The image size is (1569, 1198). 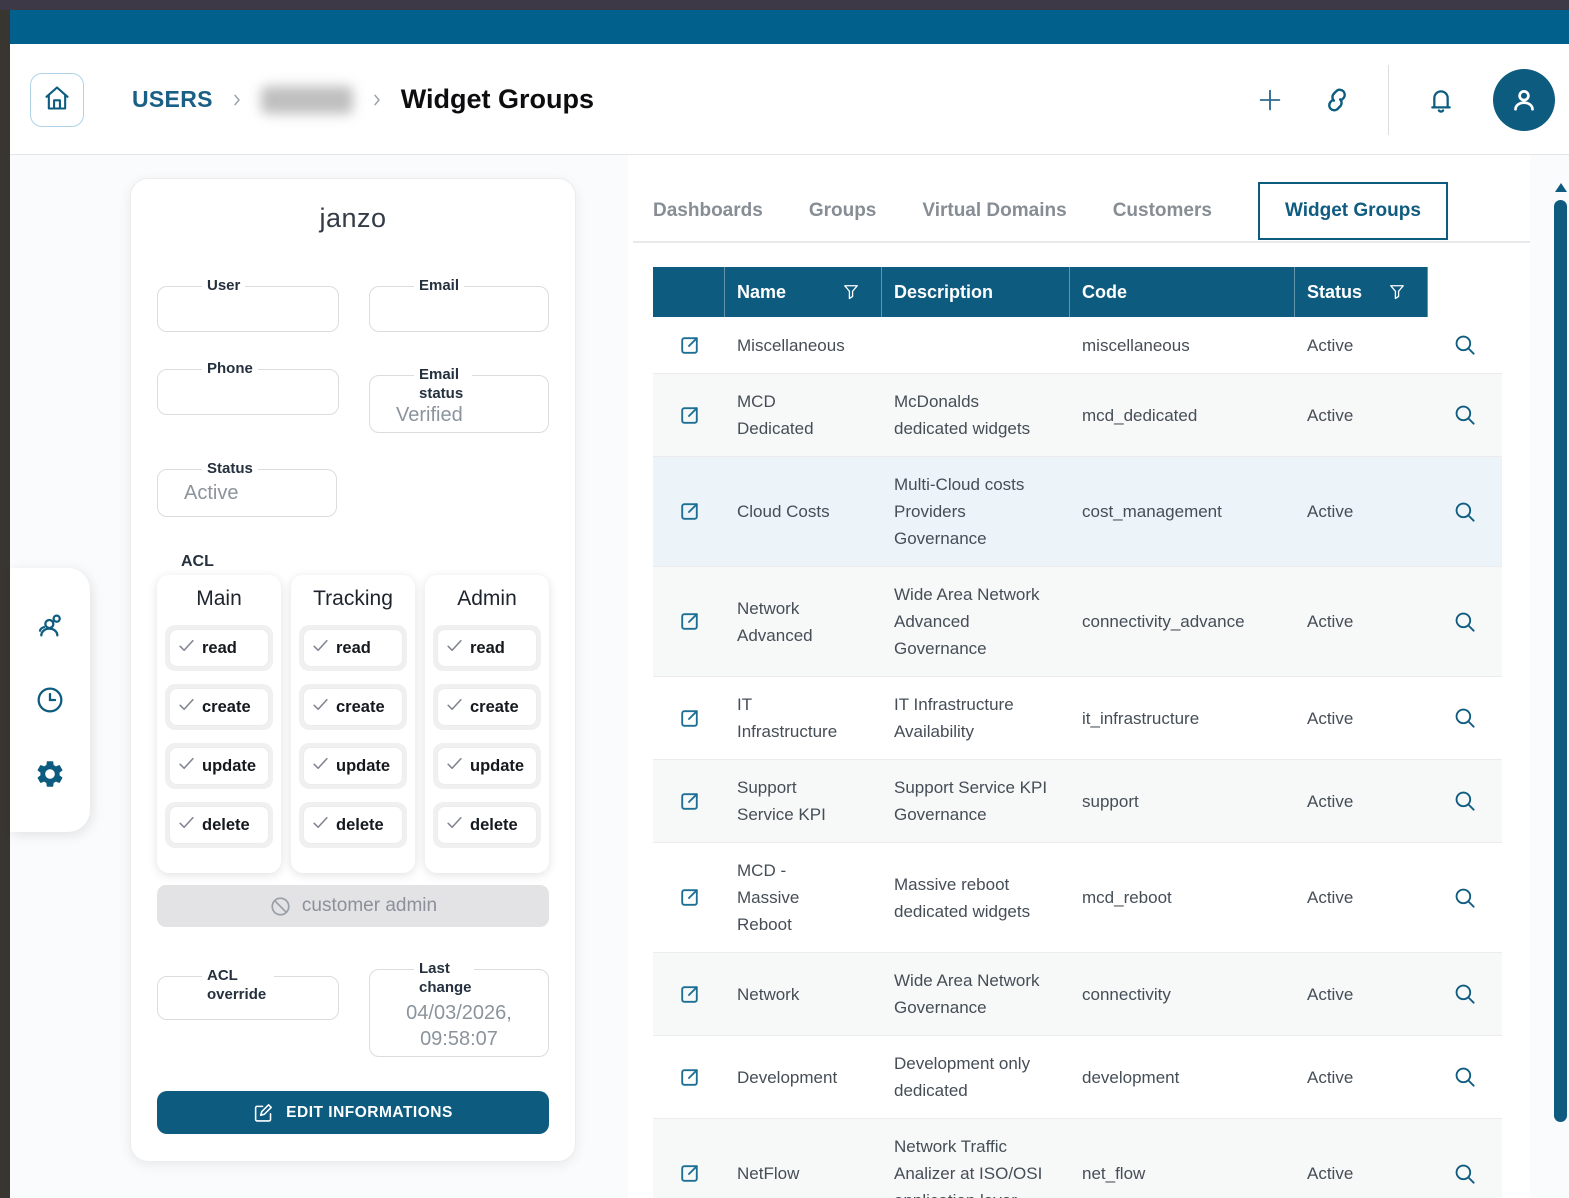 I want to click on email-field: Email, so click(x=459, y=304).